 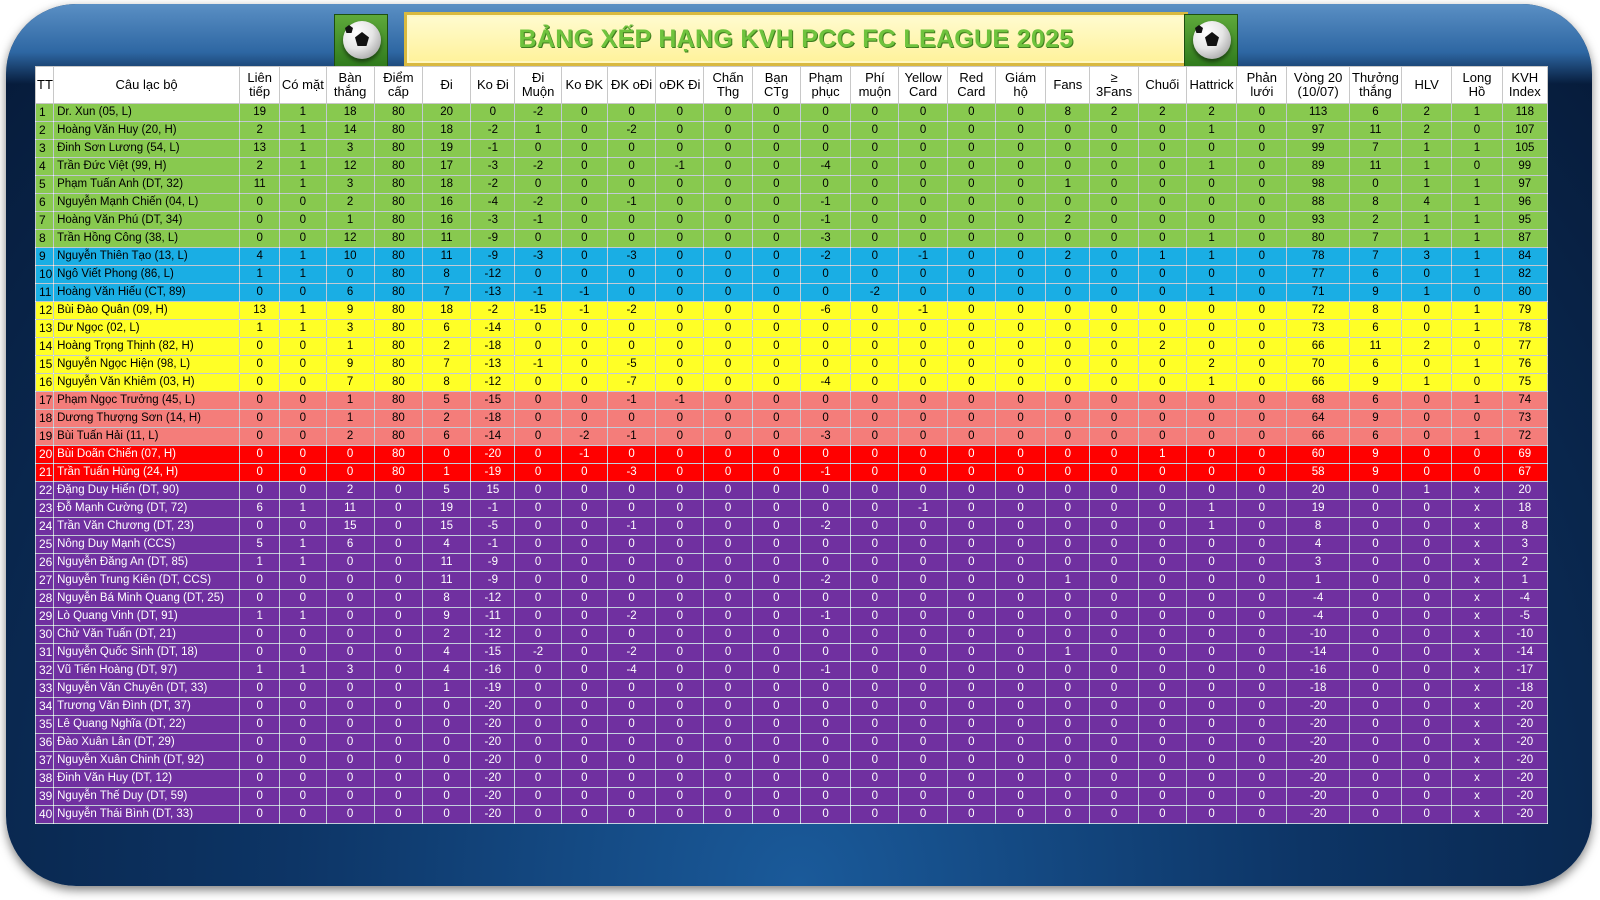 I want to click on stat-cell: 7, so click(x=1375, y=148).